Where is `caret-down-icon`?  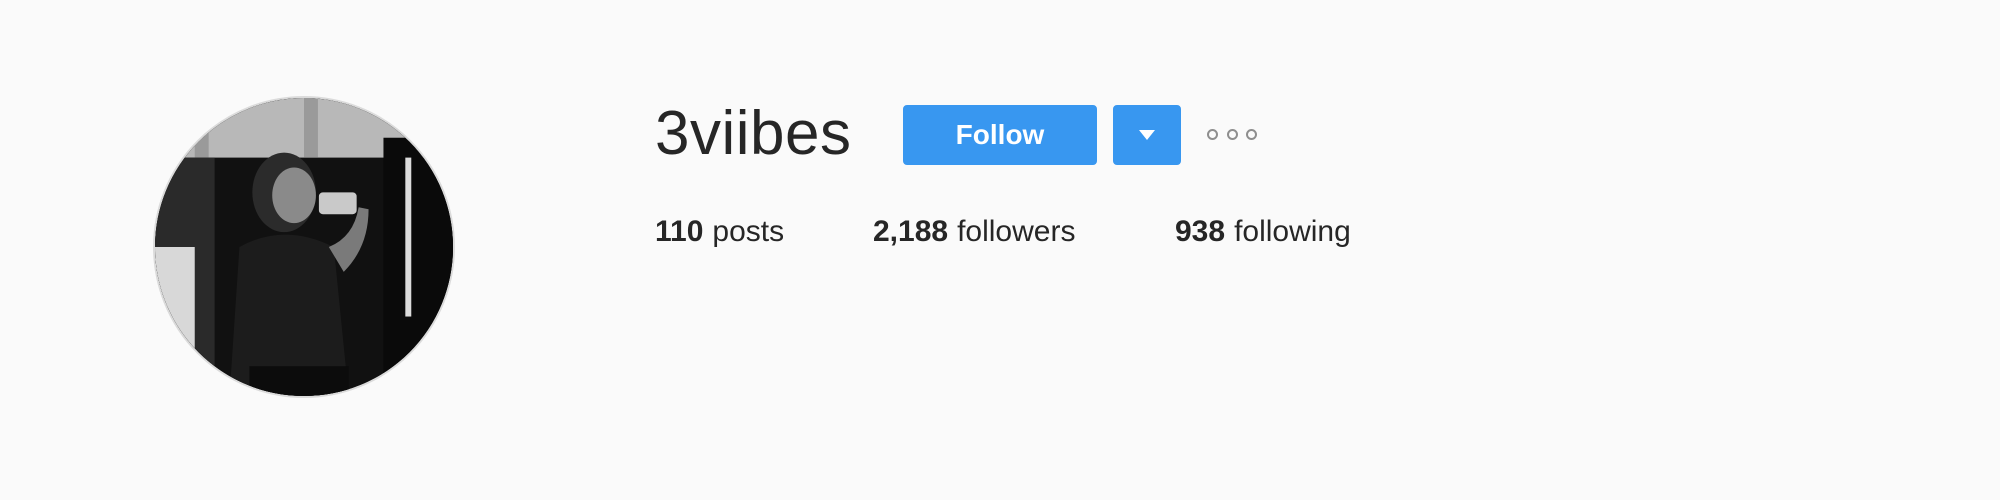
caret-down-icon is located at coordinates (1147, 135).